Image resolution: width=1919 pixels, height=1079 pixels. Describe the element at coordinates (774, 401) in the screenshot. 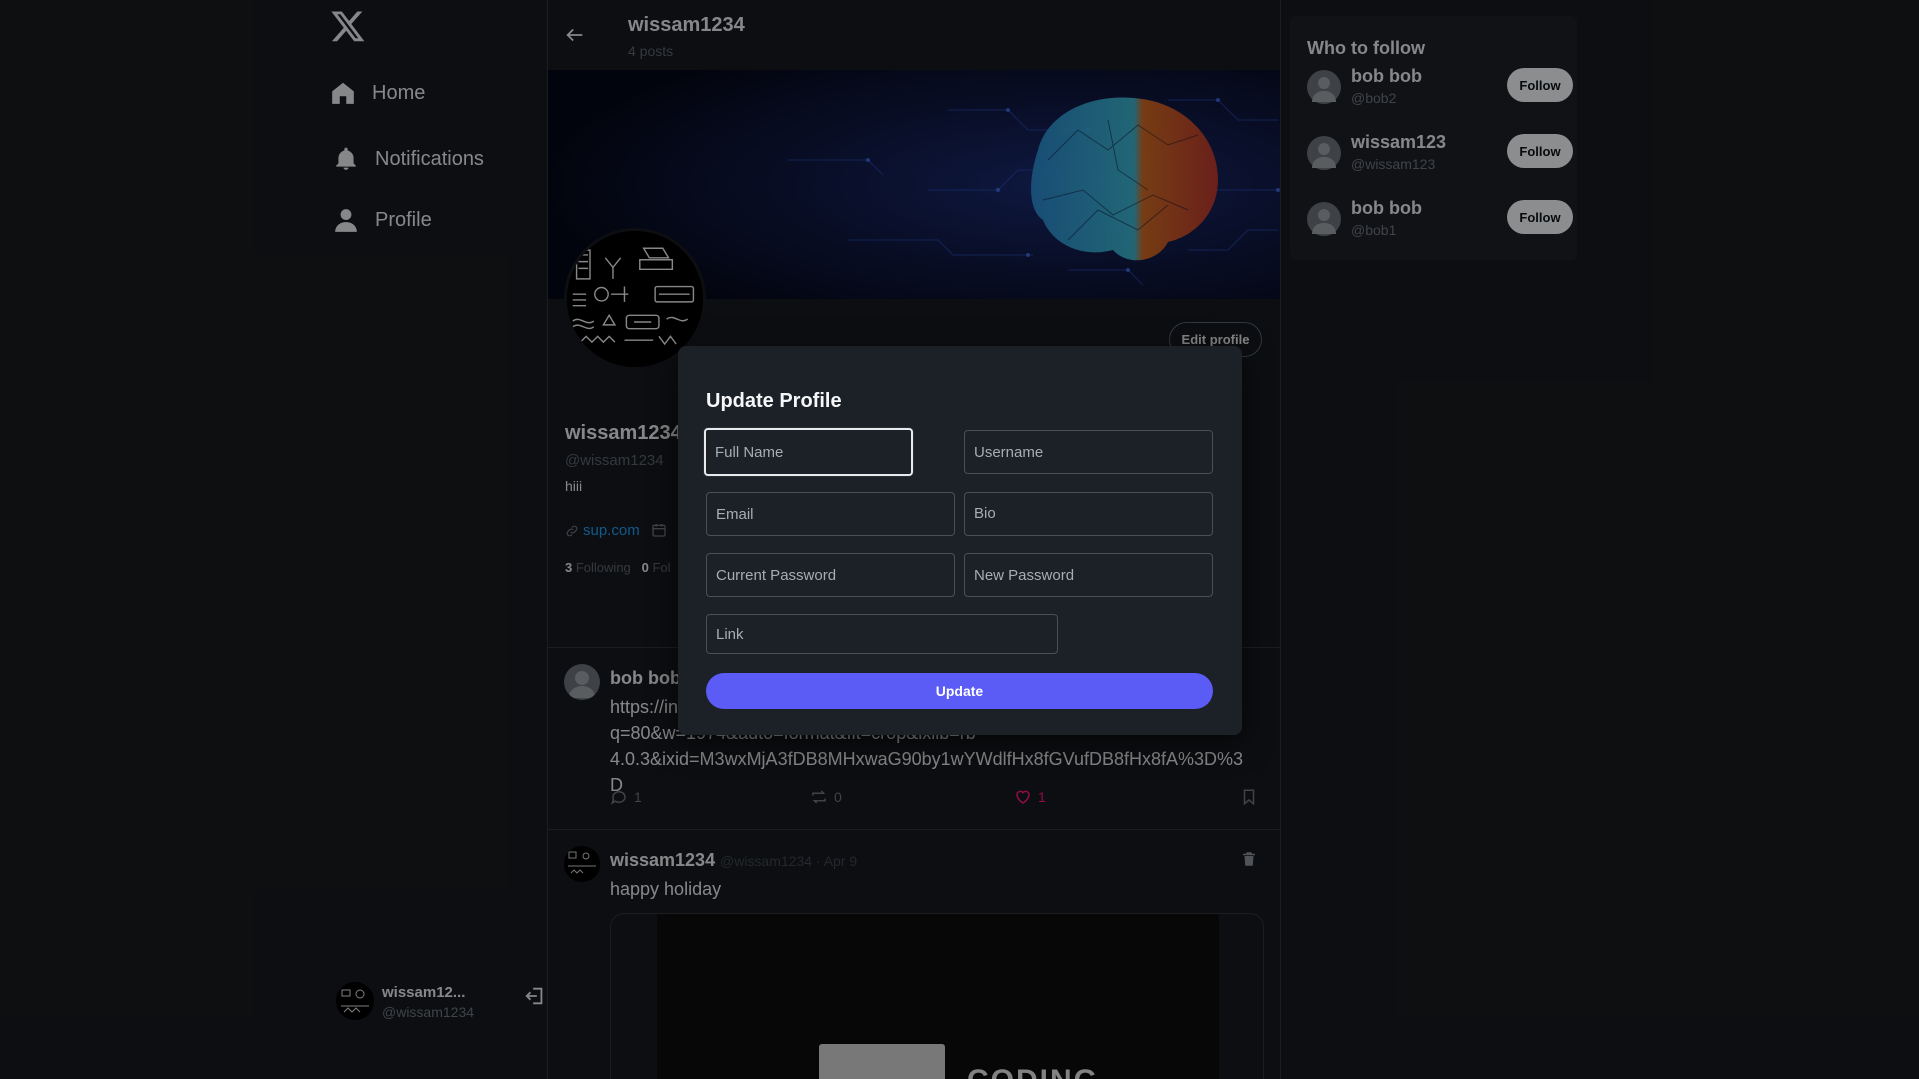

I see `dialog-title: Update Profile` at that location.